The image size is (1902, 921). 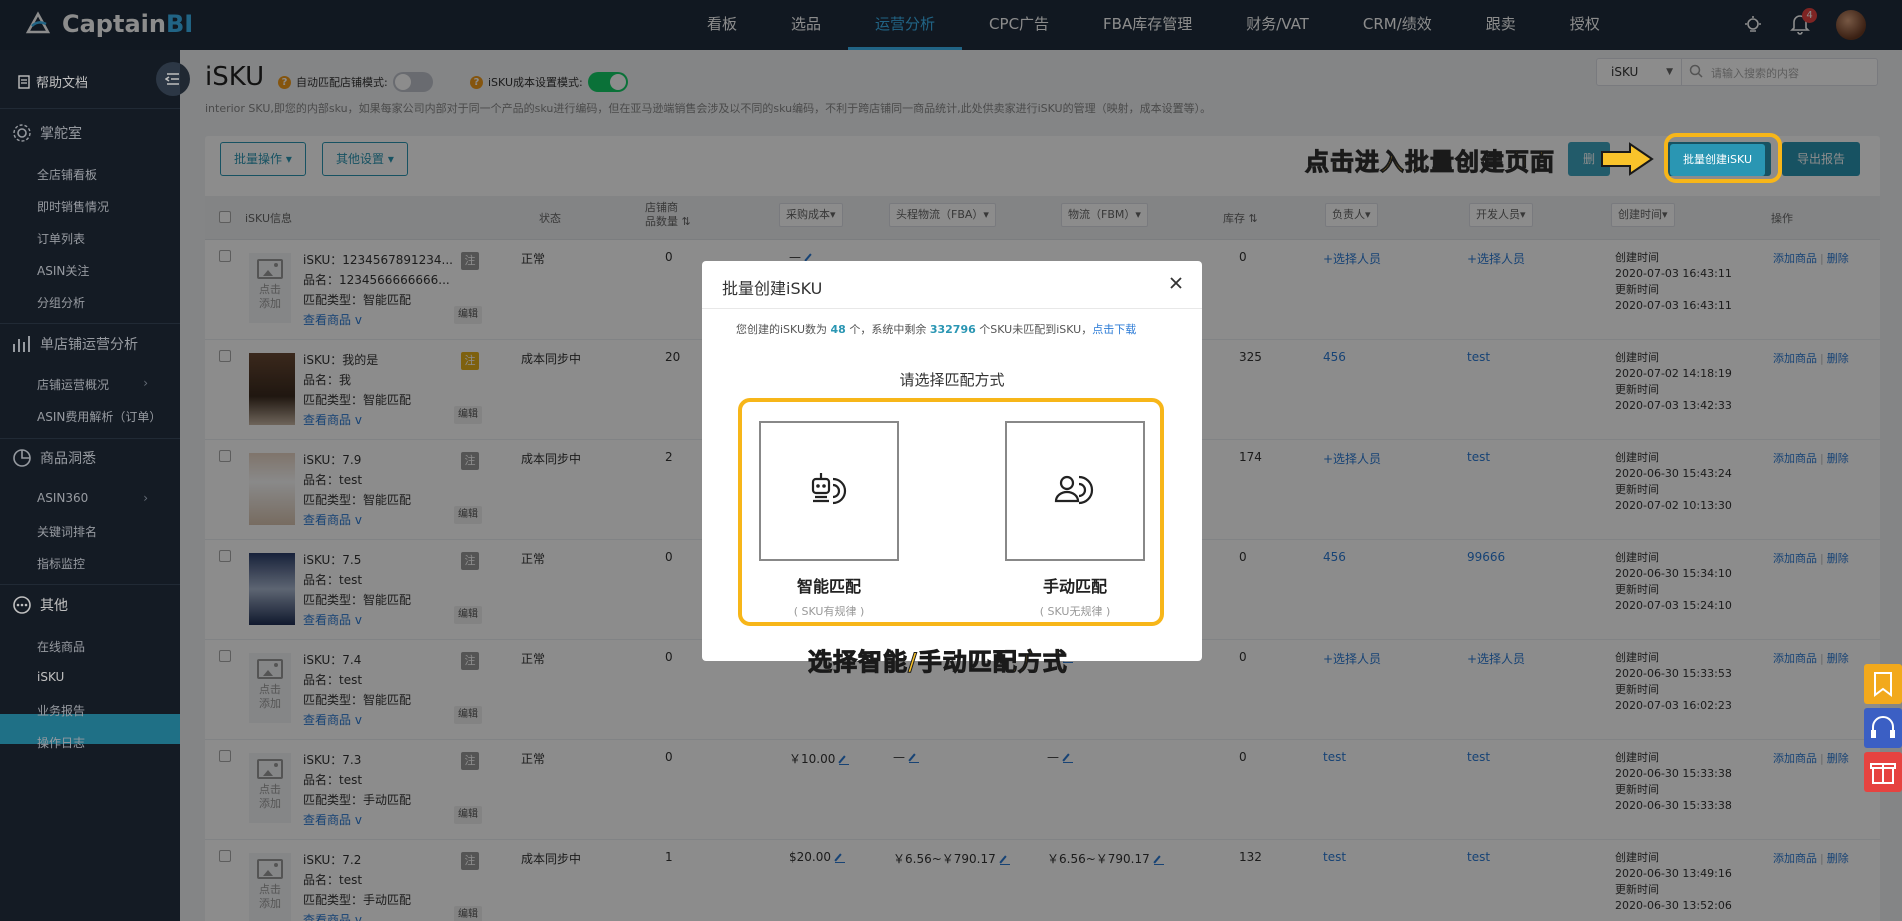 What do you see at coordinates (1723, 158) in the screenshot?
I see `create-button-highlight-frame` at bounding box center [1723, 158].